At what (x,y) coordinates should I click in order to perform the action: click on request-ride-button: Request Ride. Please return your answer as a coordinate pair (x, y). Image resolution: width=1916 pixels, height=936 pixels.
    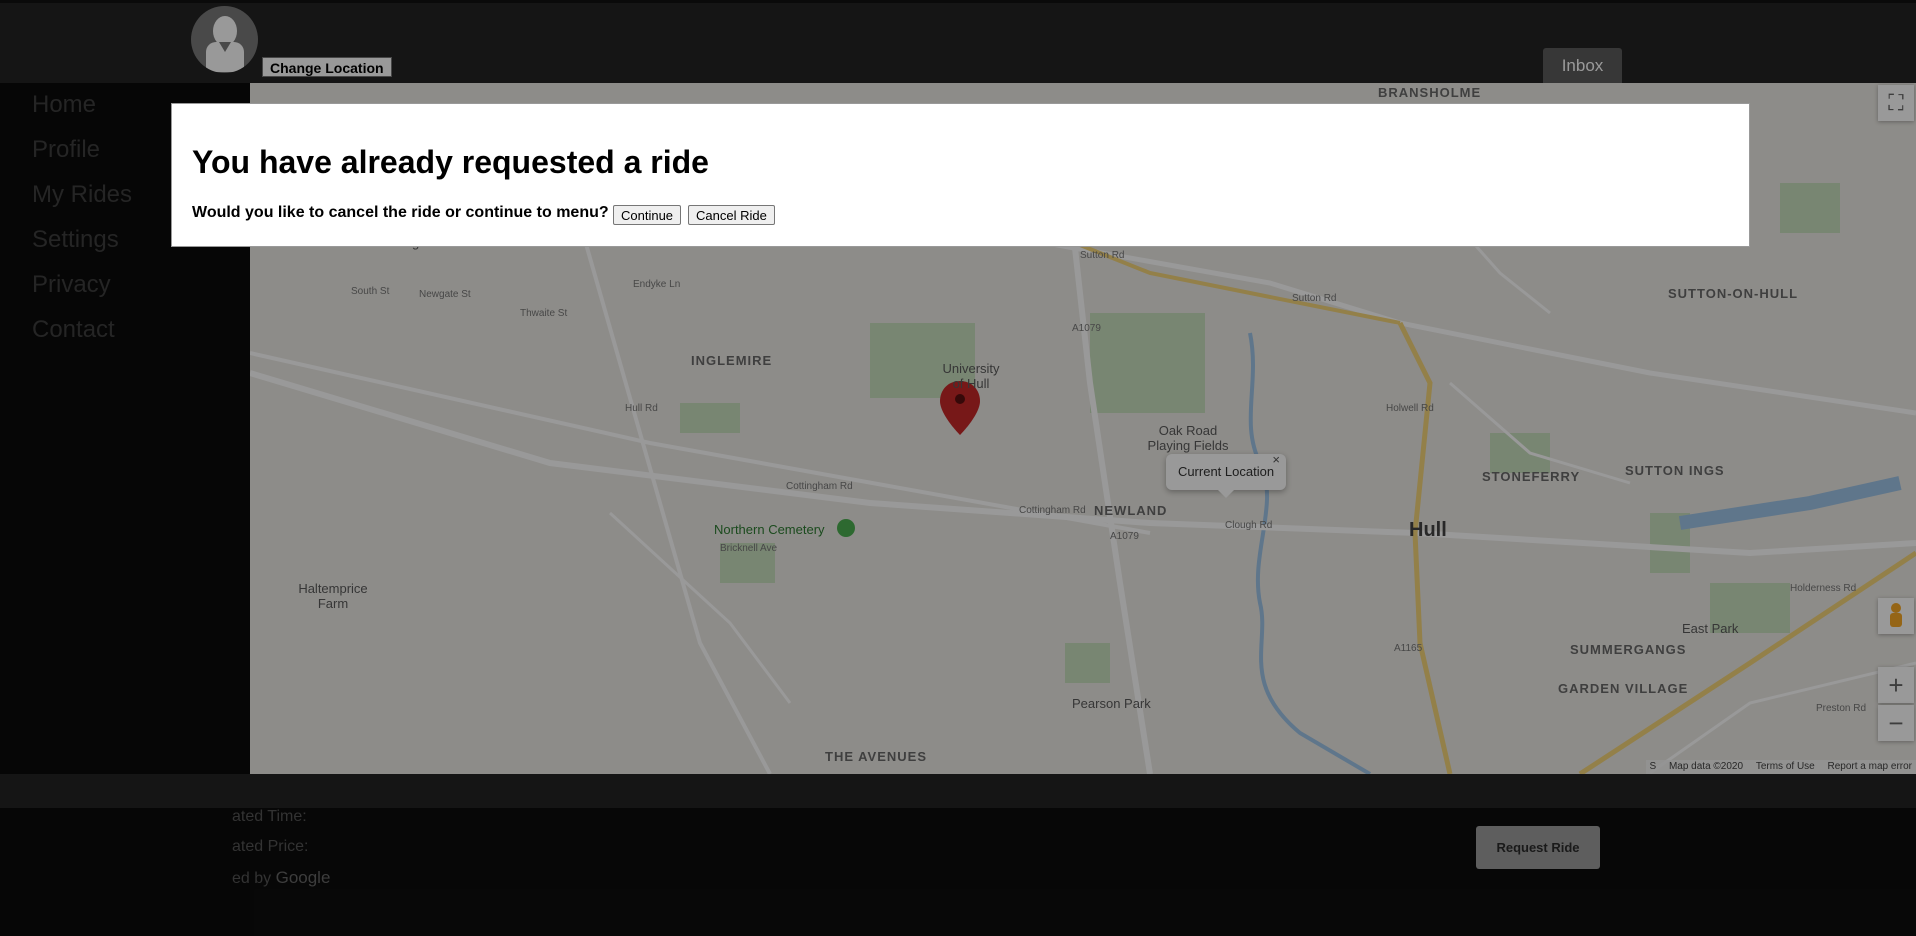
    Looking at the image, I should click on (1538, 847).